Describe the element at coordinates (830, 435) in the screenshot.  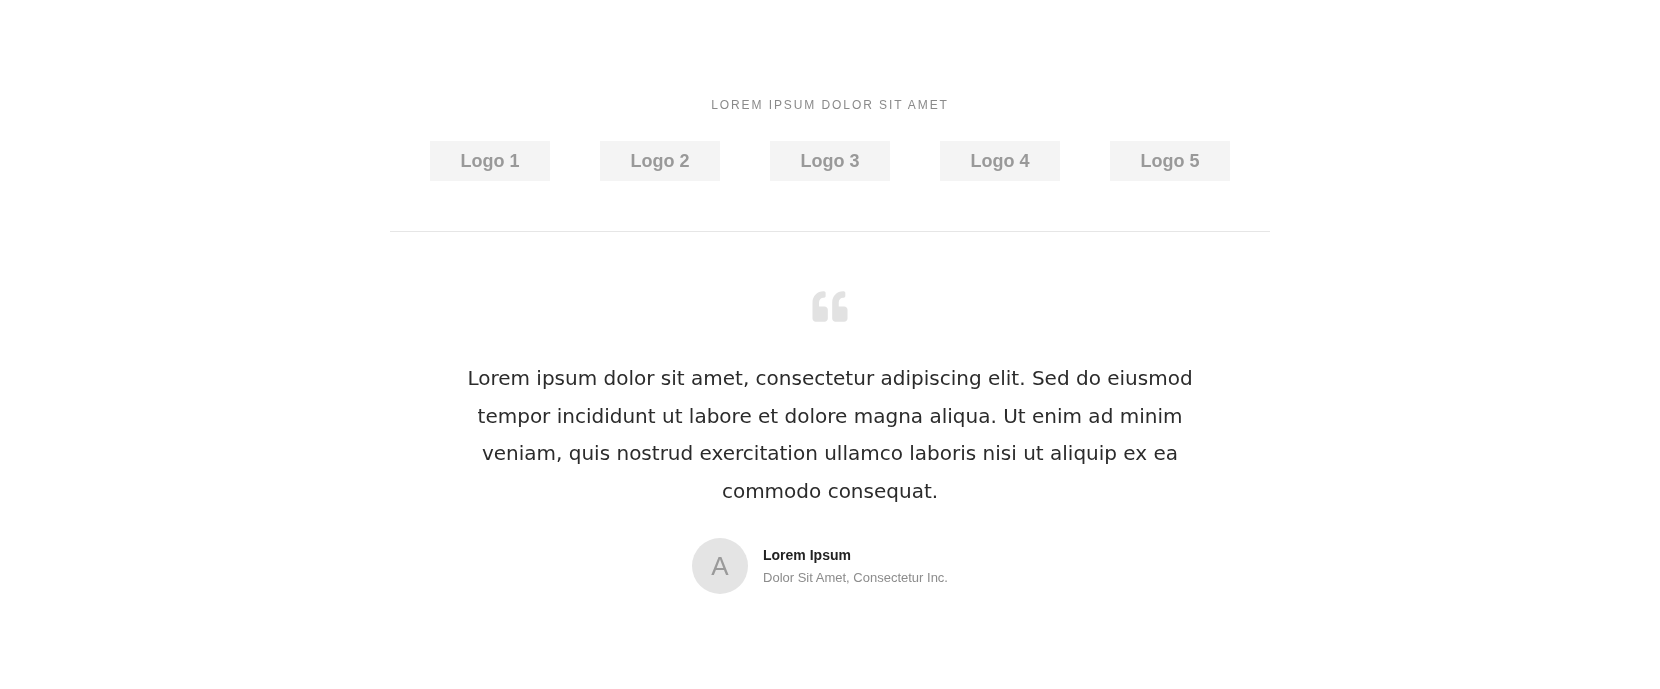
I see `testimonial-quote: Lorem ipsum dolor sit amet, consectetur adipiscing elit. Sed do eiusmod tempor incididunt ut labore et dolore magna aliqua. Ut enim ad minim veniam, quis nostrud exercitation ullamco laboris nisi ut aliquip ex ea commodo consequat.` at that location.